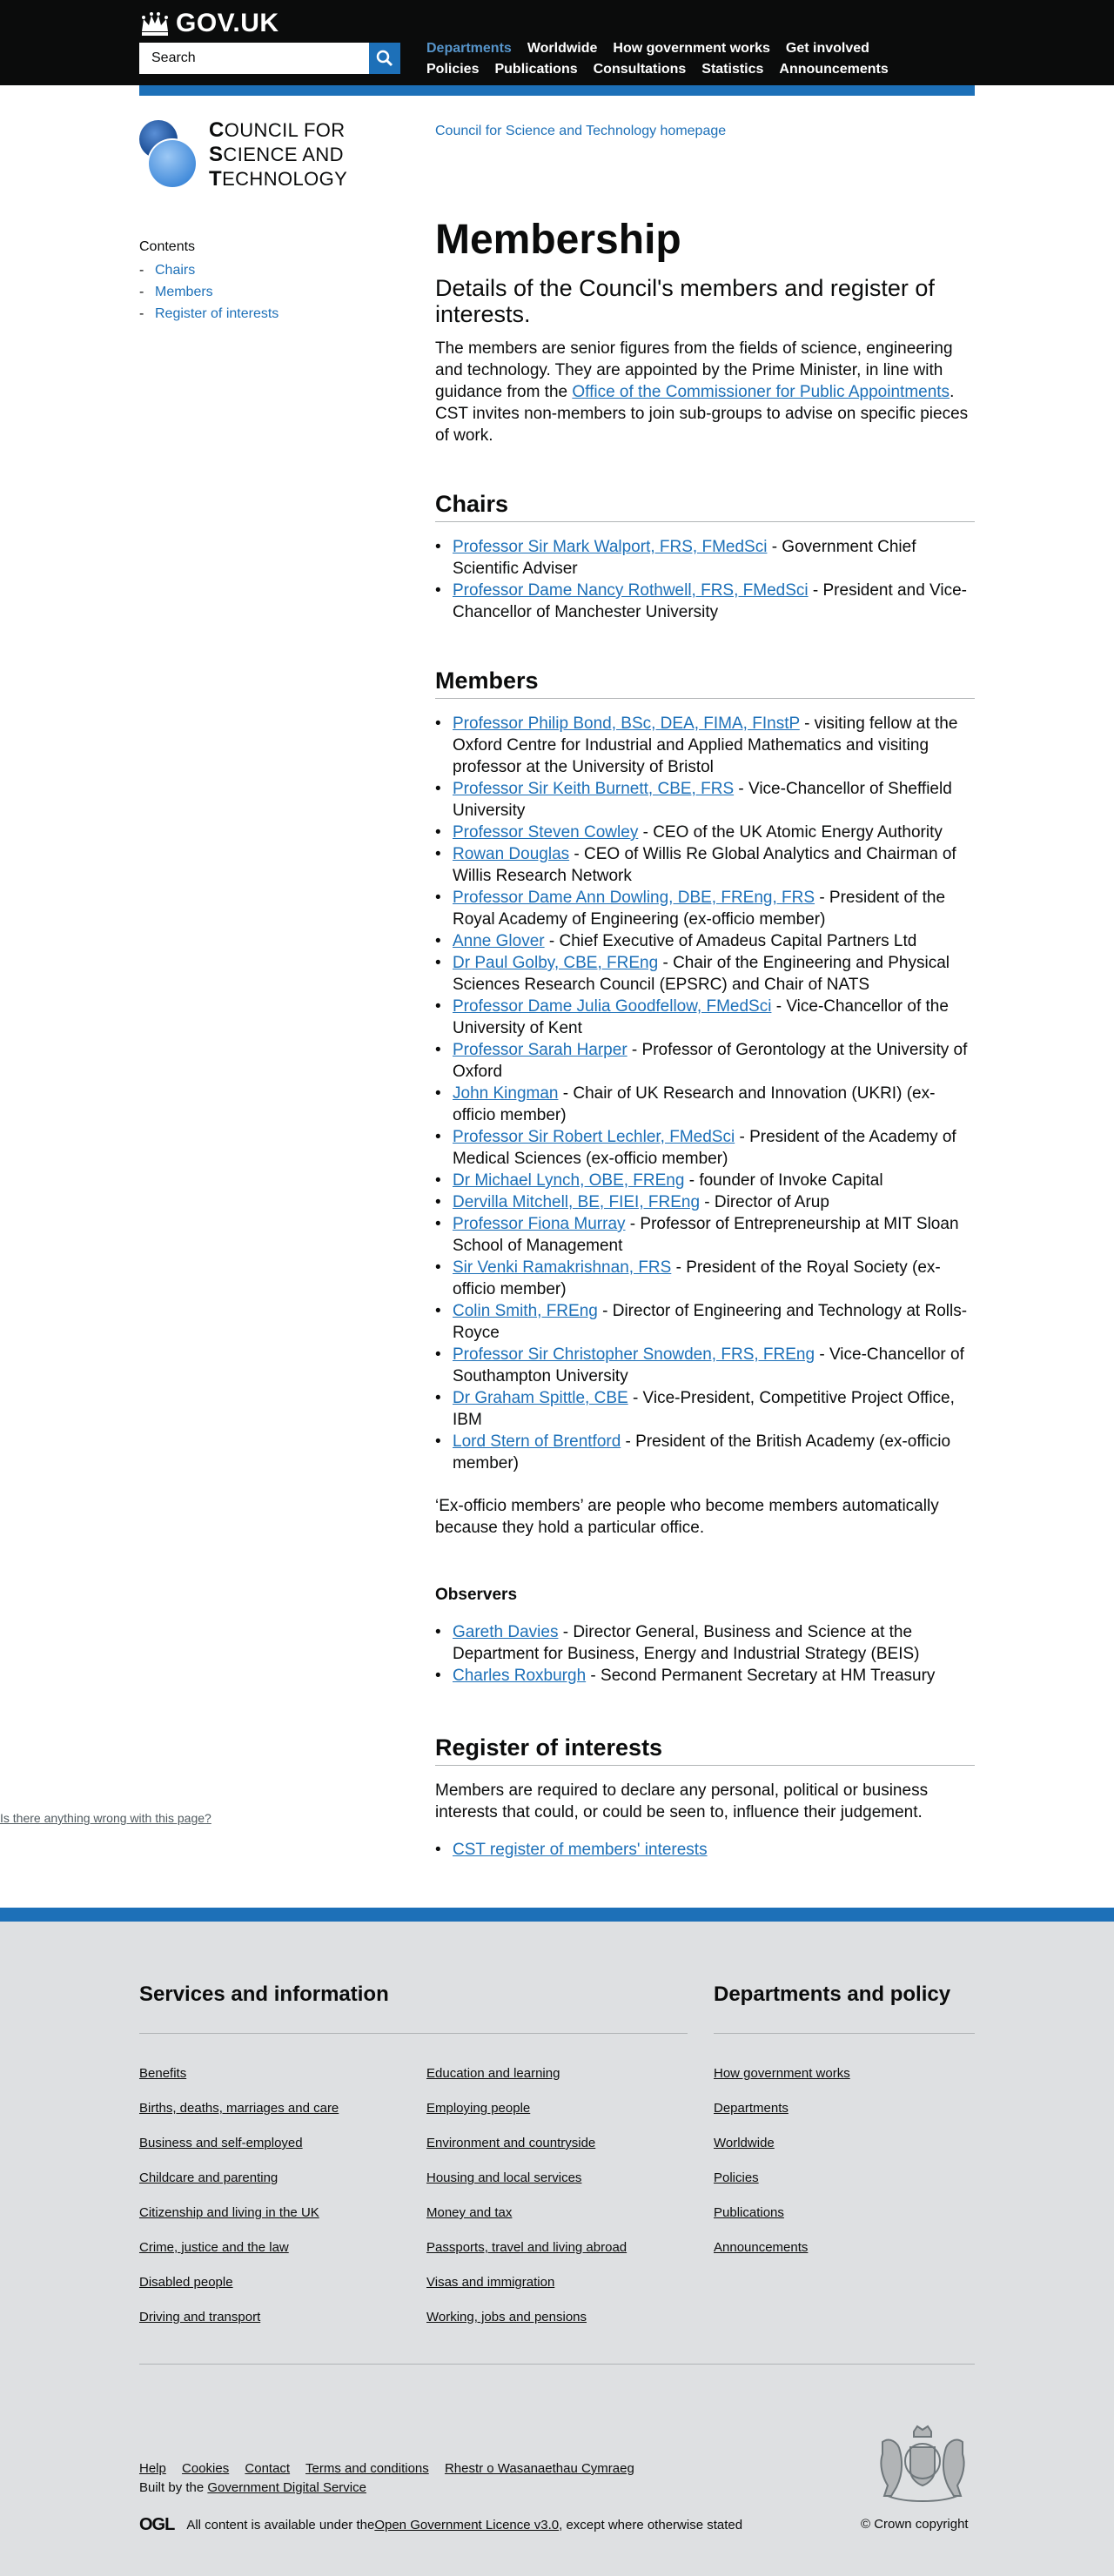 The image size is (1114, 2576). What do you see at coordinates (221, 2143) in the screenshot?
I see `footer-link: Business and self-employed` at bounding box center [221, 2143].